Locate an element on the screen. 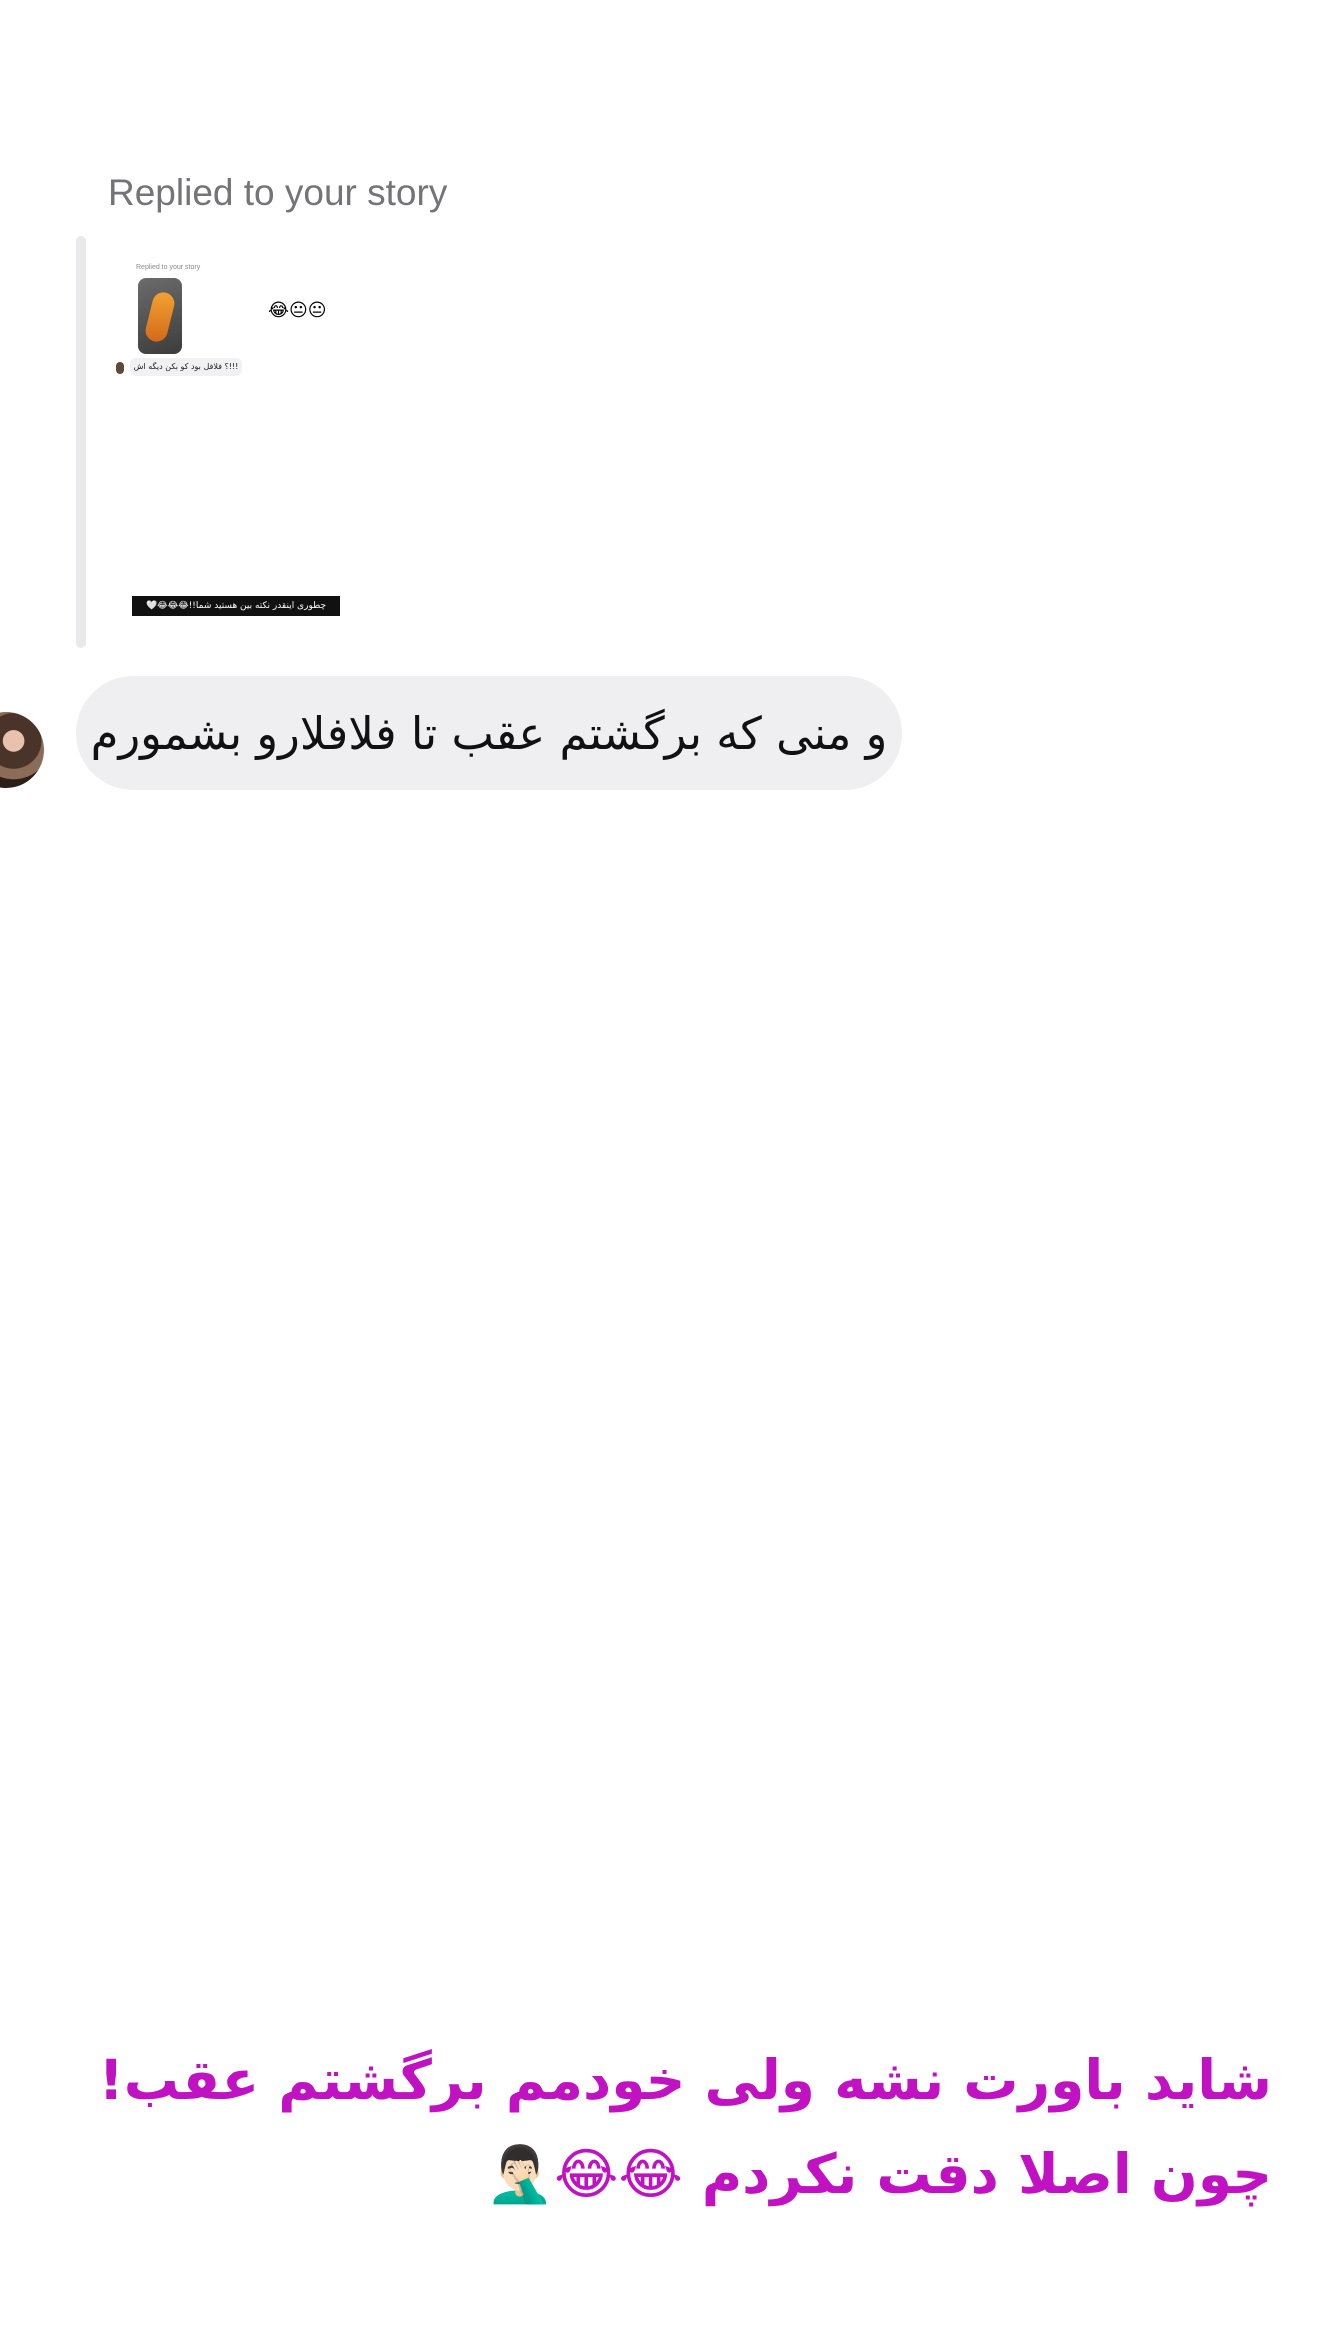 Image resolution: width=1320 pixels, height=2346 pixels. caption-line-1: شاید باورت نشه ولی خودمم برگشتم عقب! is located at coordinates (685, 2080).